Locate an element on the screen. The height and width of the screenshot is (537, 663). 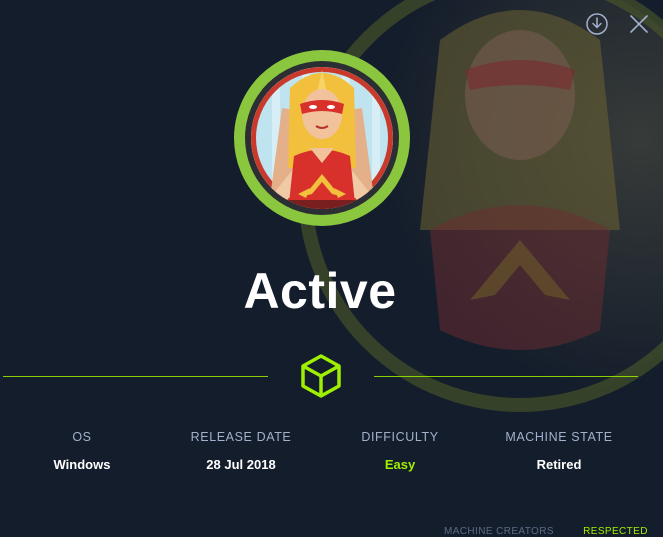
divider-right is located at coordinates (506, 376).